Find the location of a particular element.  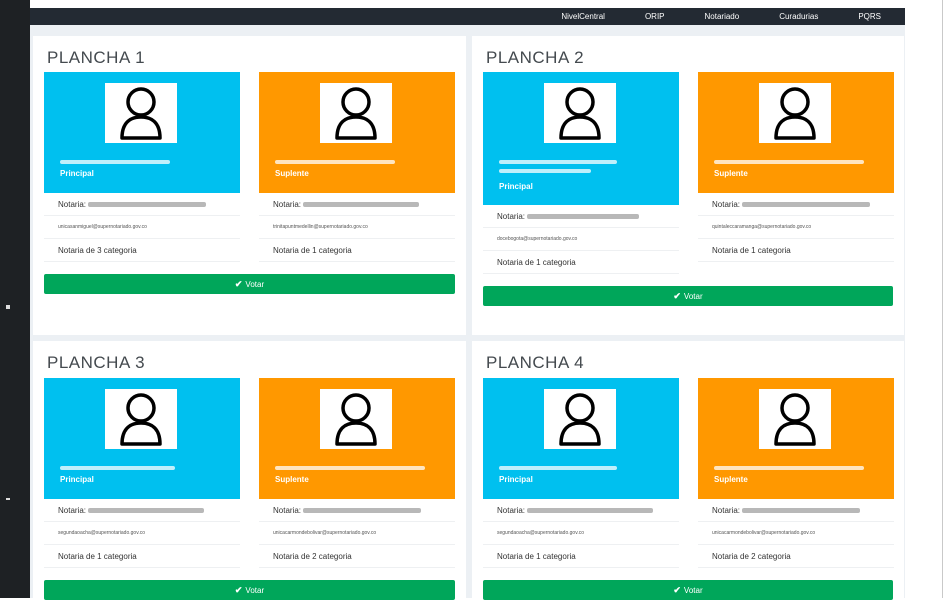

left-sidebar-strip is located at coordinates (15, 299).